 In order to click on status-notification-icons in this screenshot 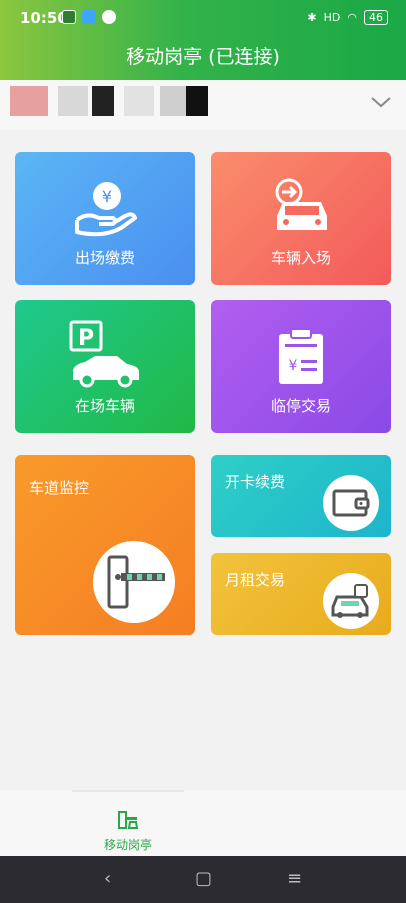, I will do `click(89, 17)`.